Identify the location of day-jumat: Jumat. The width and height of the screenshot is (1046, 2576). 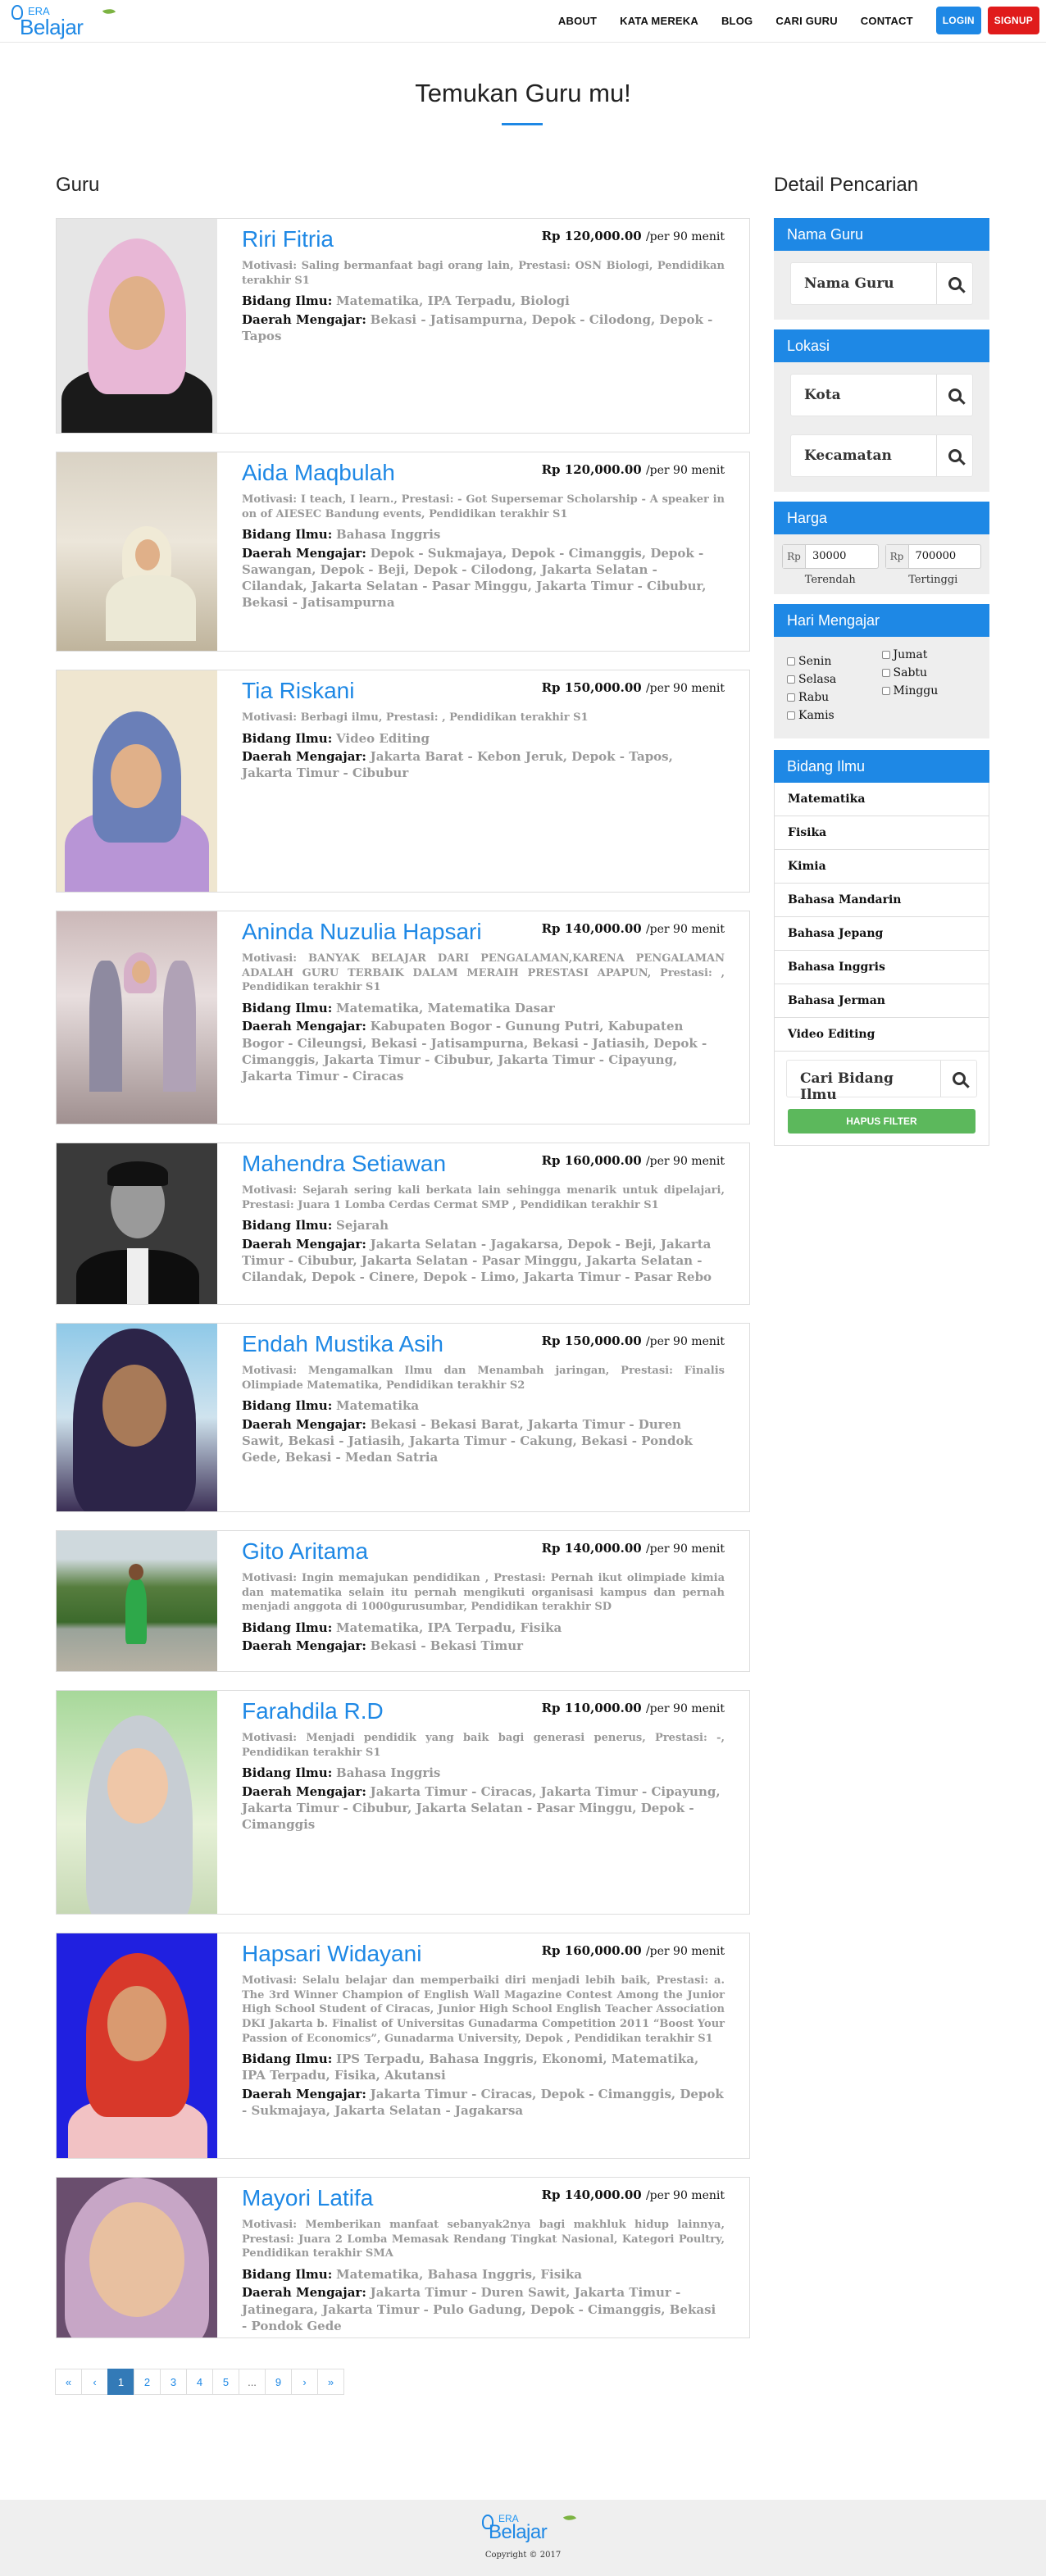
(929, 654).